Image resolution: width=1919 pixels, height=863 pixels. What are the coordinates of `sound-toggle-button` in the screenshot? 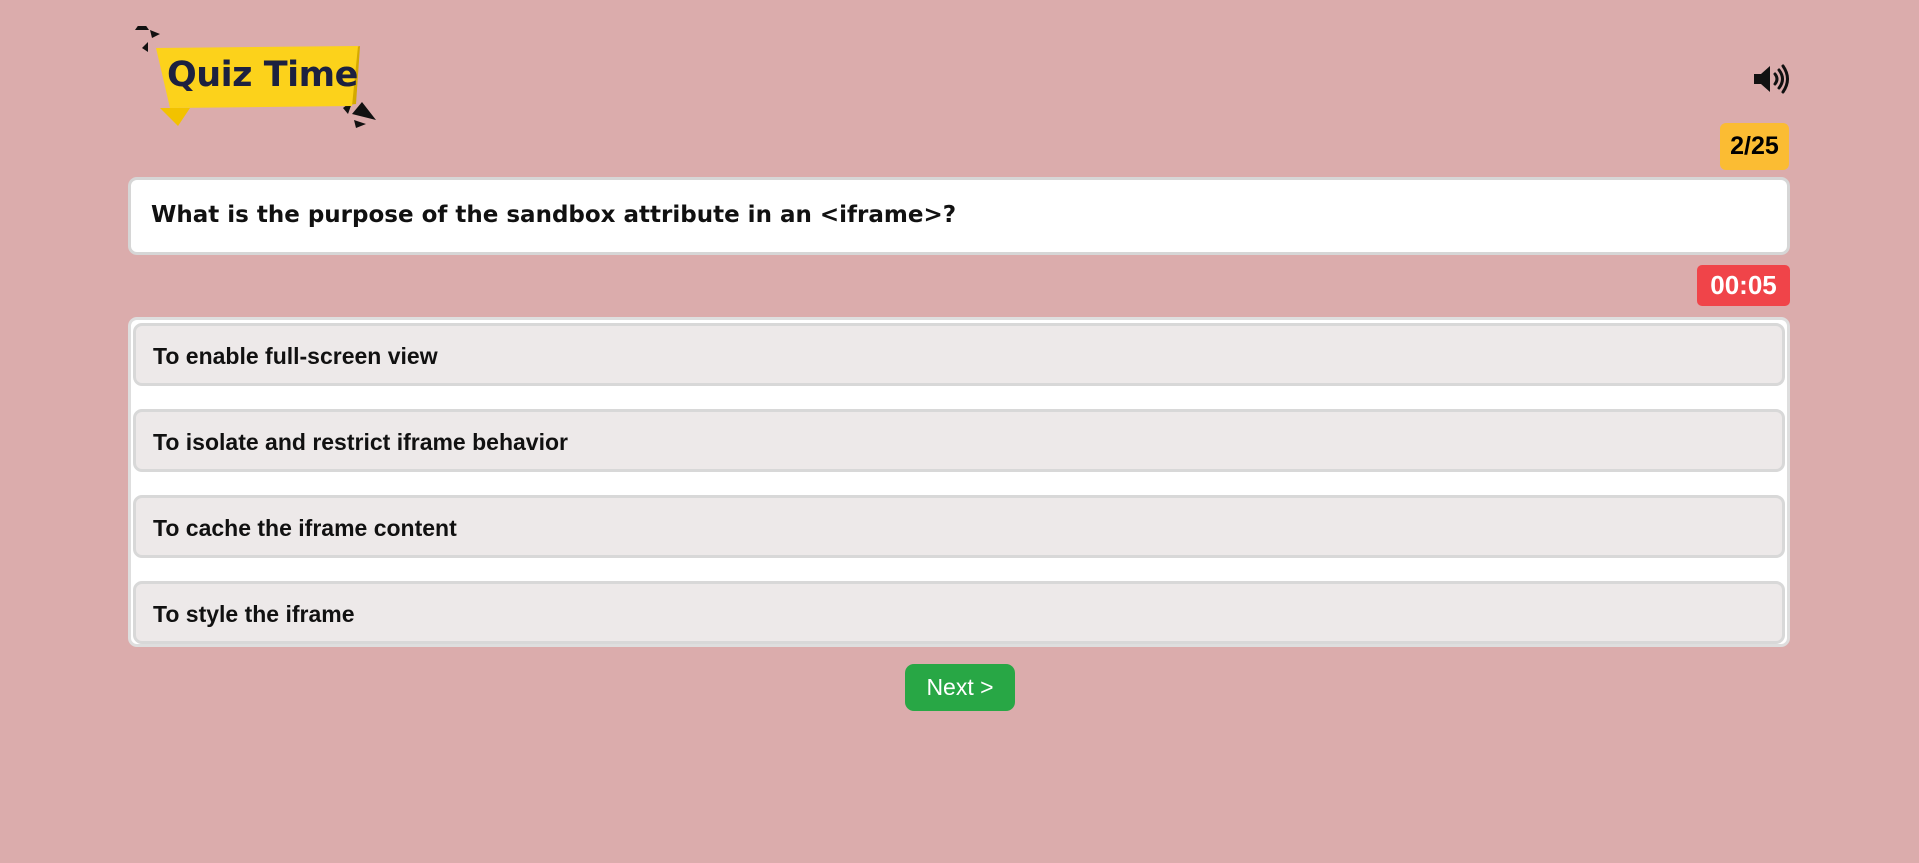 It's located at (1772, 79).